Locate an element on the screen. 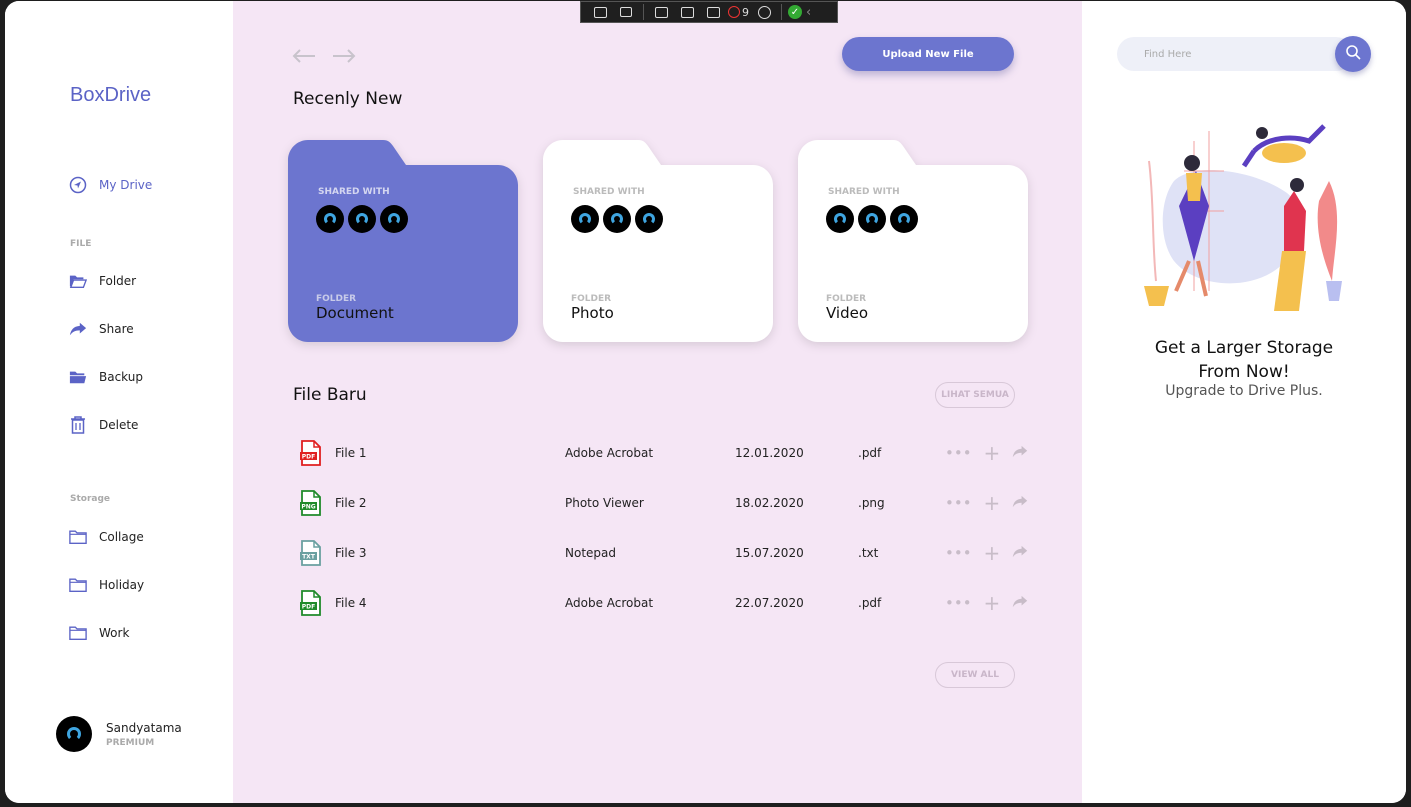 This screenshot has height=807, width=1411. sidebar-item-my-drive: My Drive is located at coordinates (110, 185).